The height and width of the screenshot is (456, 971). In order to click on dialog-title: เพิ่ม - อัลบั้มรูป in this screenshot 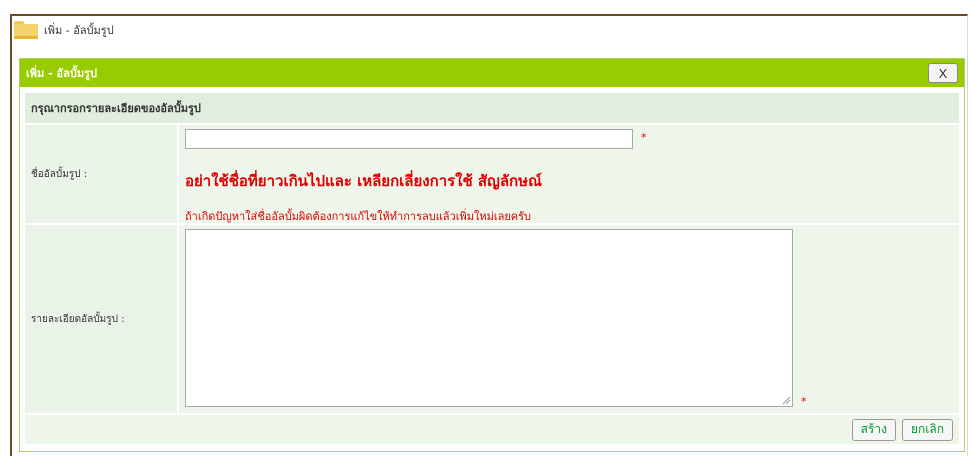, I will do `click(61, 73)`.